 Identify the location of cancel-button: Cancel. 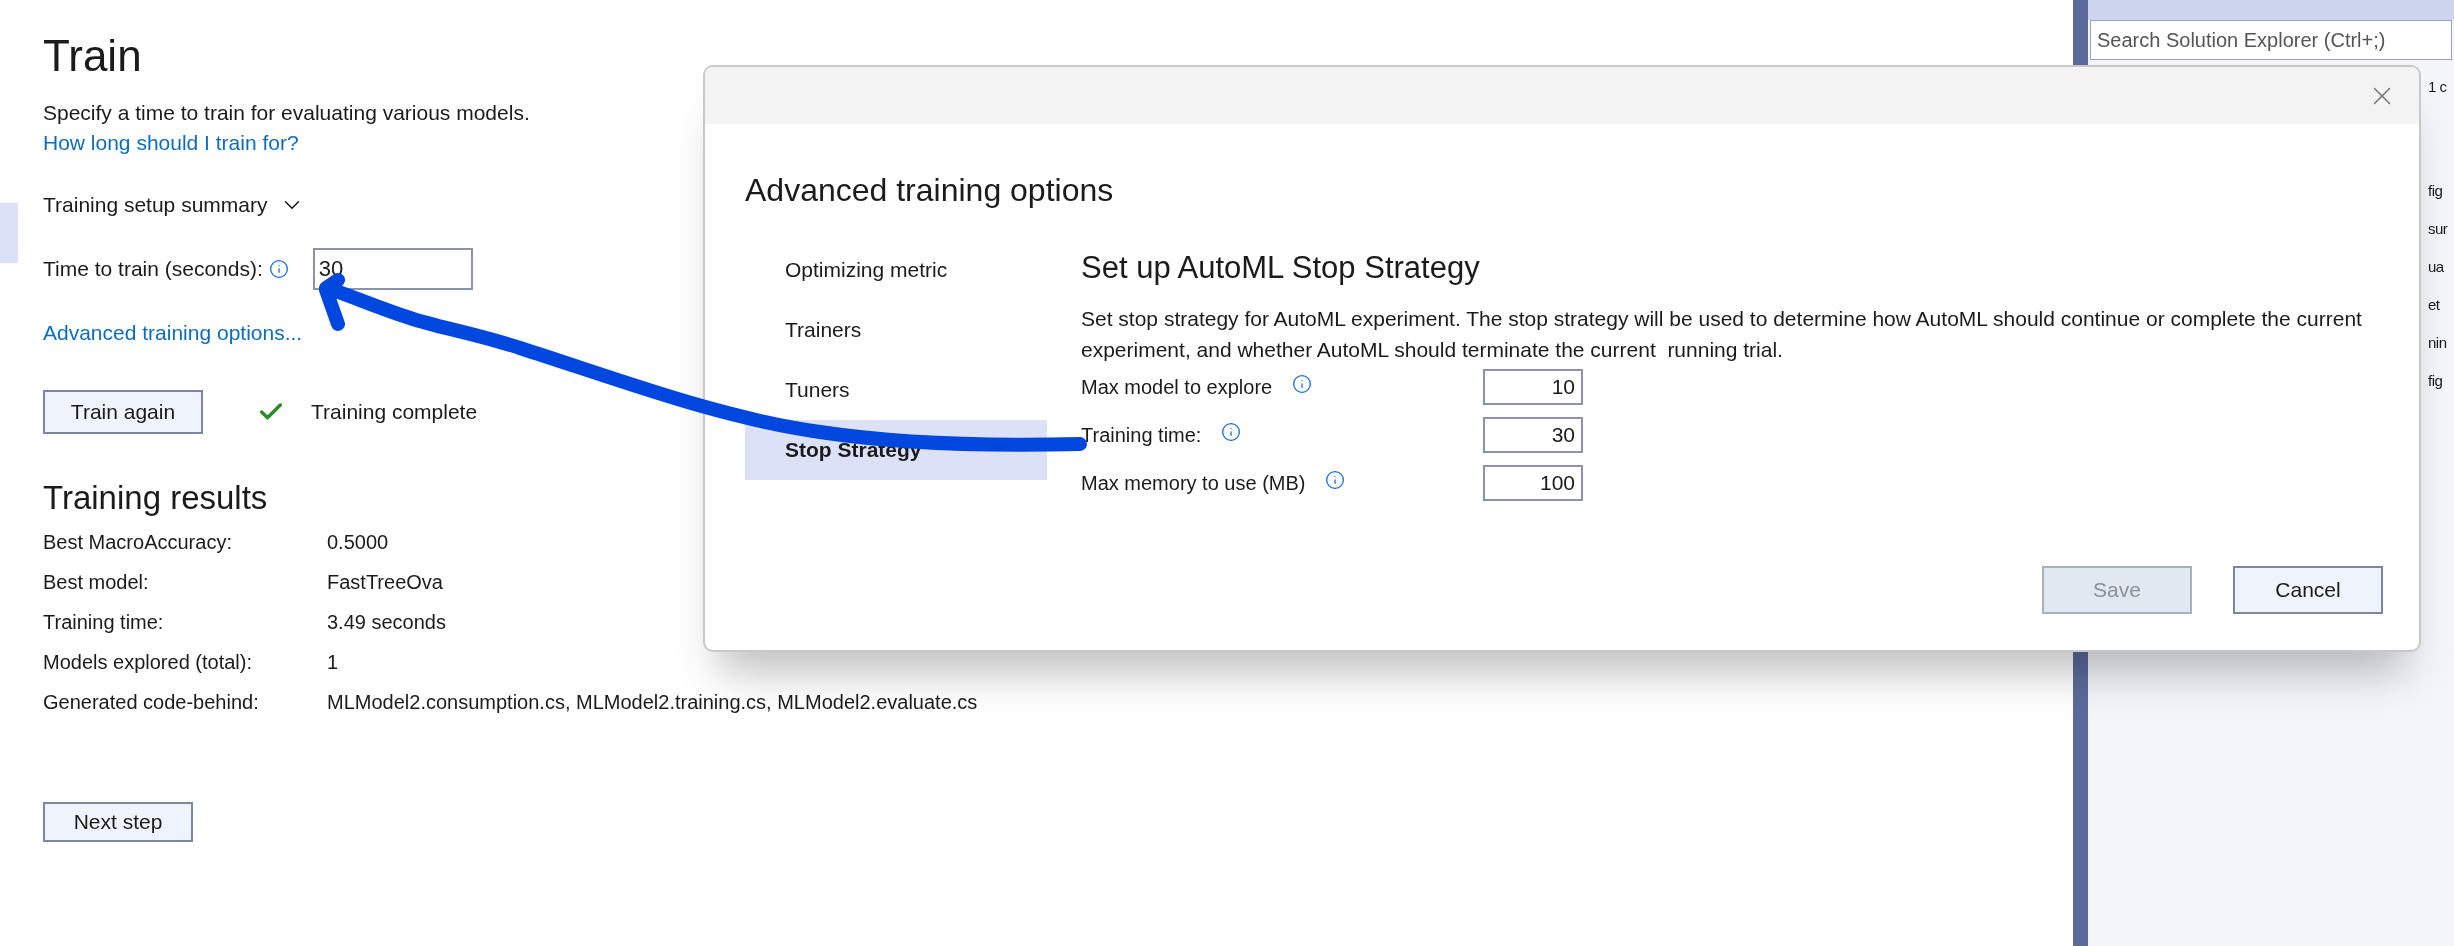
(2308, 590).